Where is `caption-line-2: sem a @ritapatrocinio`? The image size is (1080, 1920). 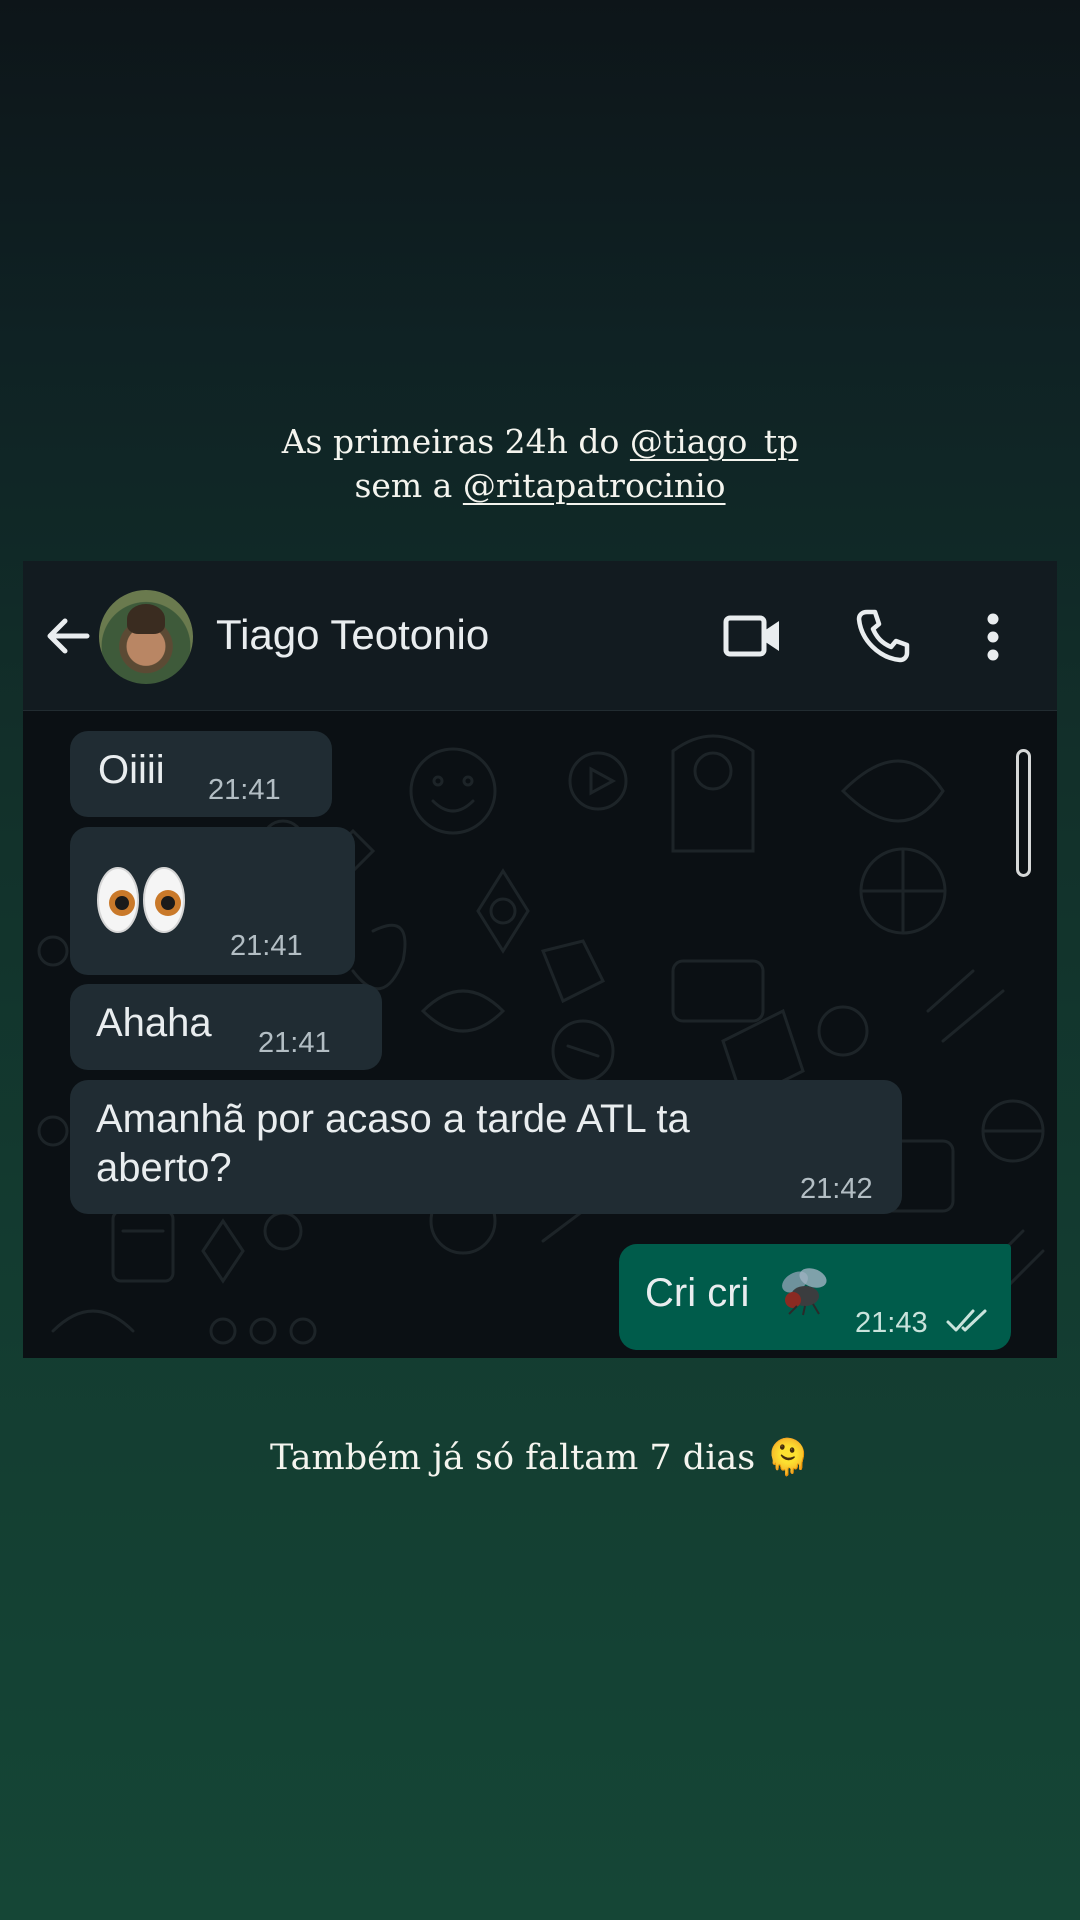 caption-line-2: sem a @ritapatrocinio is located at coordinates (540, 486).